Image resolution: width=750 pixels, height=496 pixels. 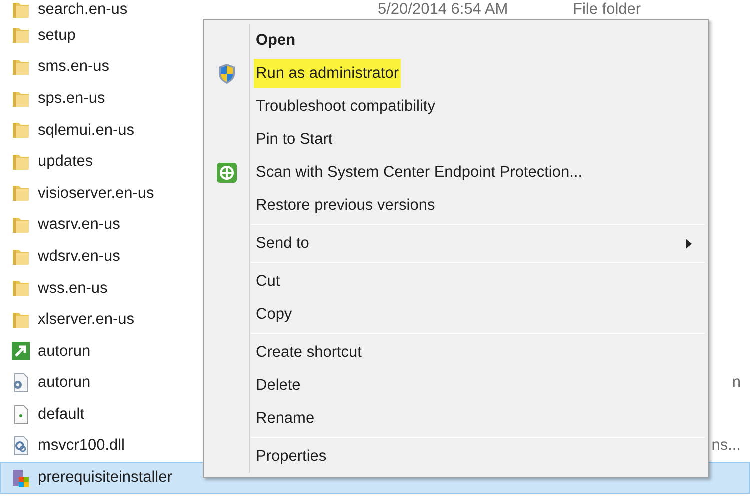 What do you see at coordinates (328, 73) in the screenshot?
I see `menu-item-label: Run as administrator` at bounding box center [328, 73].